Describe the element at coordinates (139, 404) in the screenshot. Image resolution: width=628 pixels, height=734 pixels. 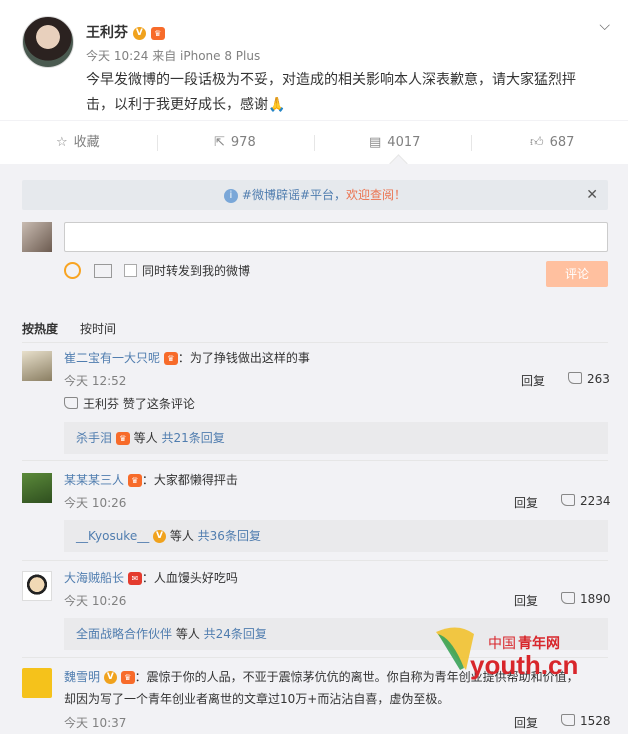
I see `liked-by-text: 王利芬 赞了这条评论` at that location.